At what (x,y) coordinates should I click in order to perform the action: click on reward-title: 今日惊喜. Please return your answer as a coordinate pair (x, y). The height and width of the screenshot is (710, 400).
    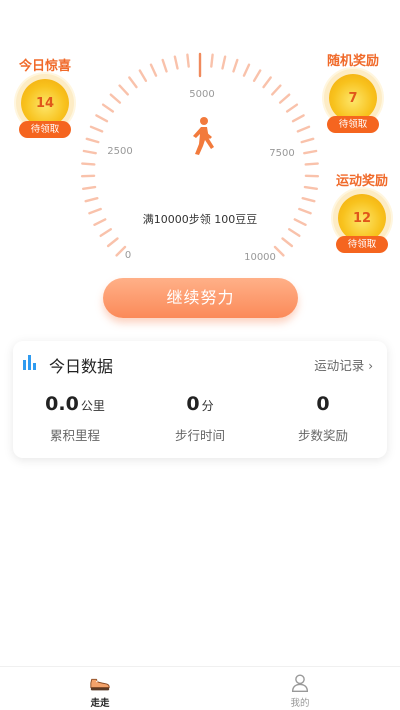
    Looking at the image, I should click on (44, 66).